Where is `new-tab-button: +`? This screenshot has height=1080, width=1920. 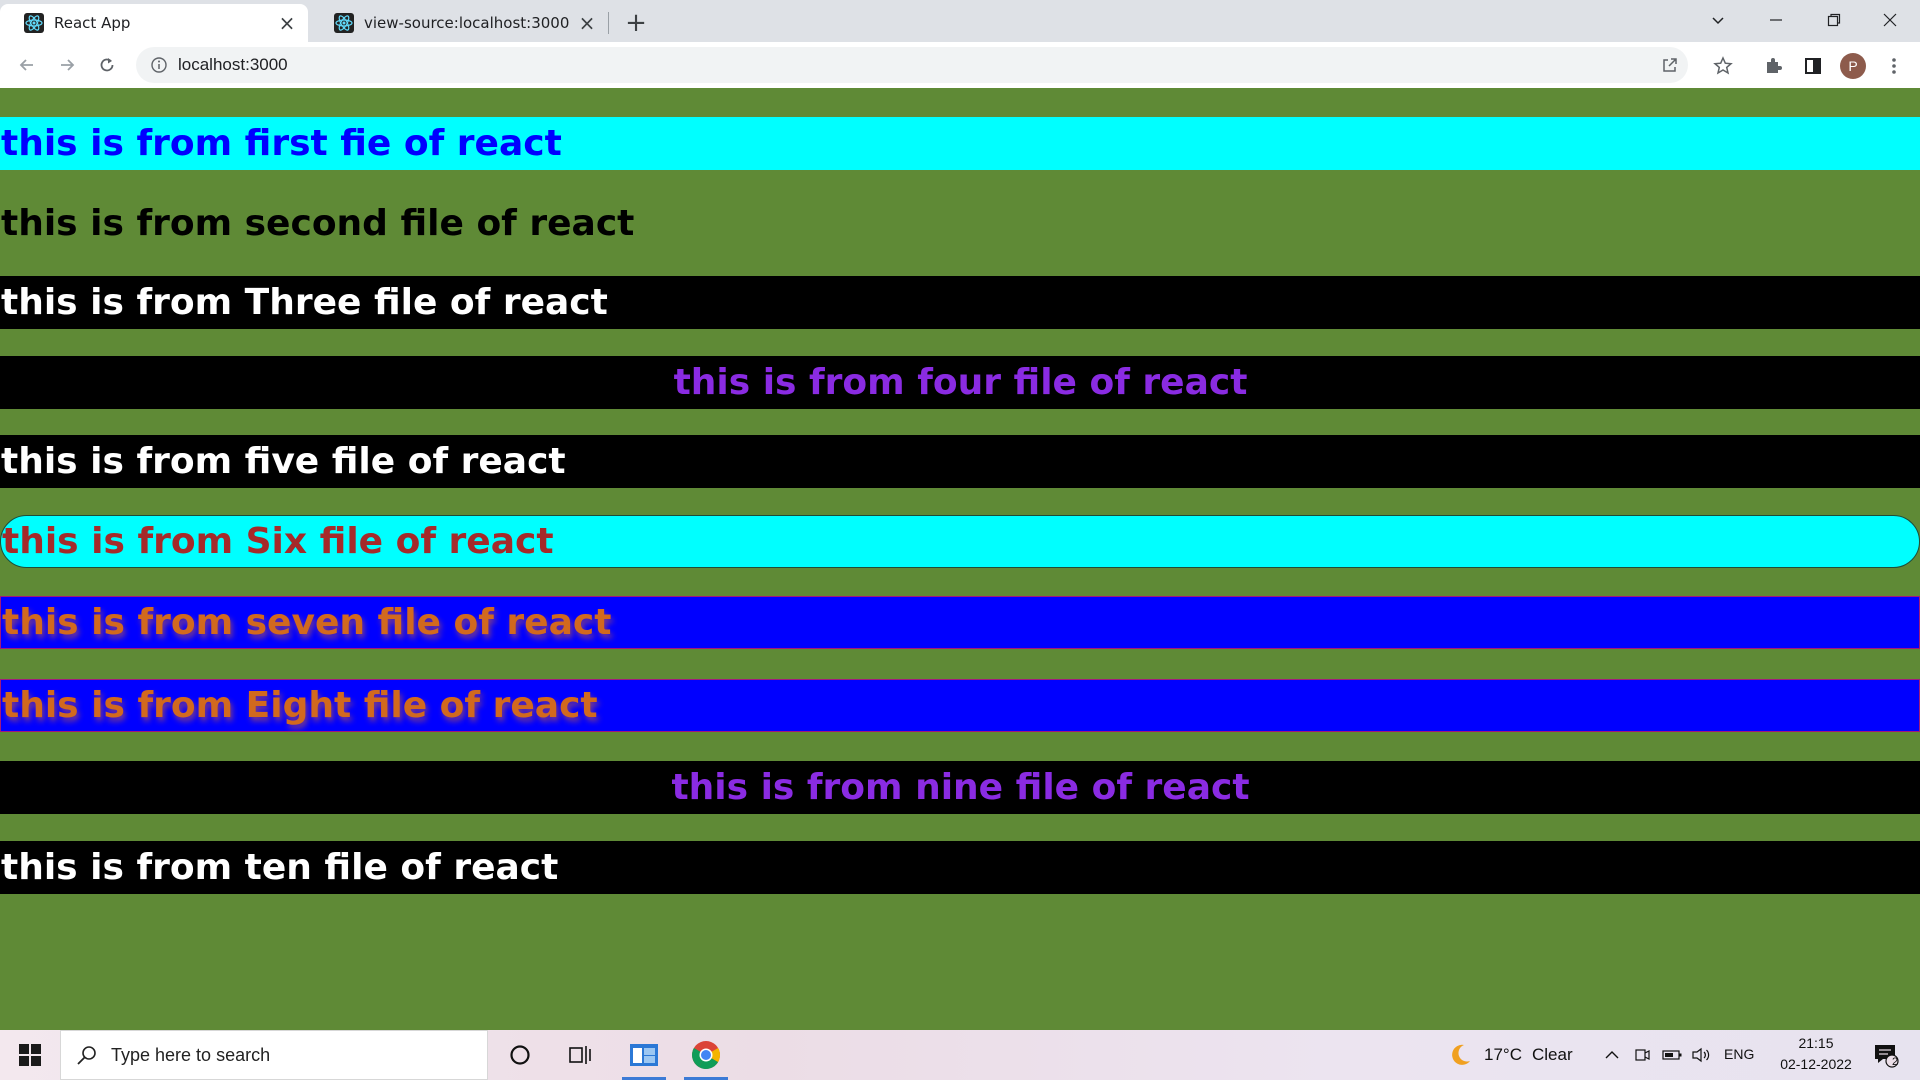
new-tab-button: + is located at coordinates (636, 24).